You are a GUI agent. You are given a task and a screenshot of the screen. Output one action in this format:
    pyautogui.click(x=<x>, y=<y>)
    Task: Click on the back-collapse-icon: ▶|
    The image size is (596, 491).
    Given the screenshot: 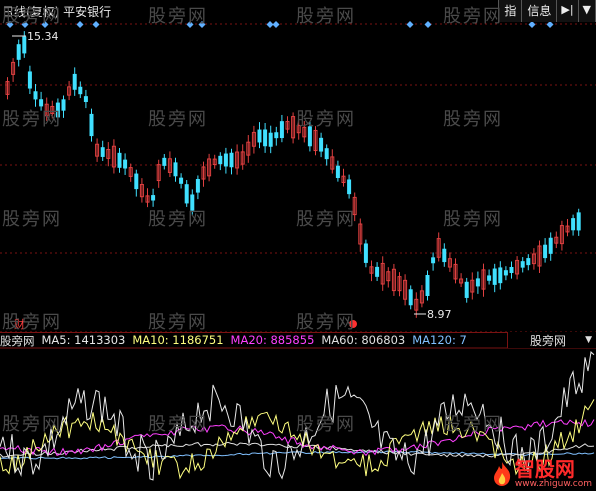 What is the action you would take?
    pyautogui.click(x=568, y=11)
    